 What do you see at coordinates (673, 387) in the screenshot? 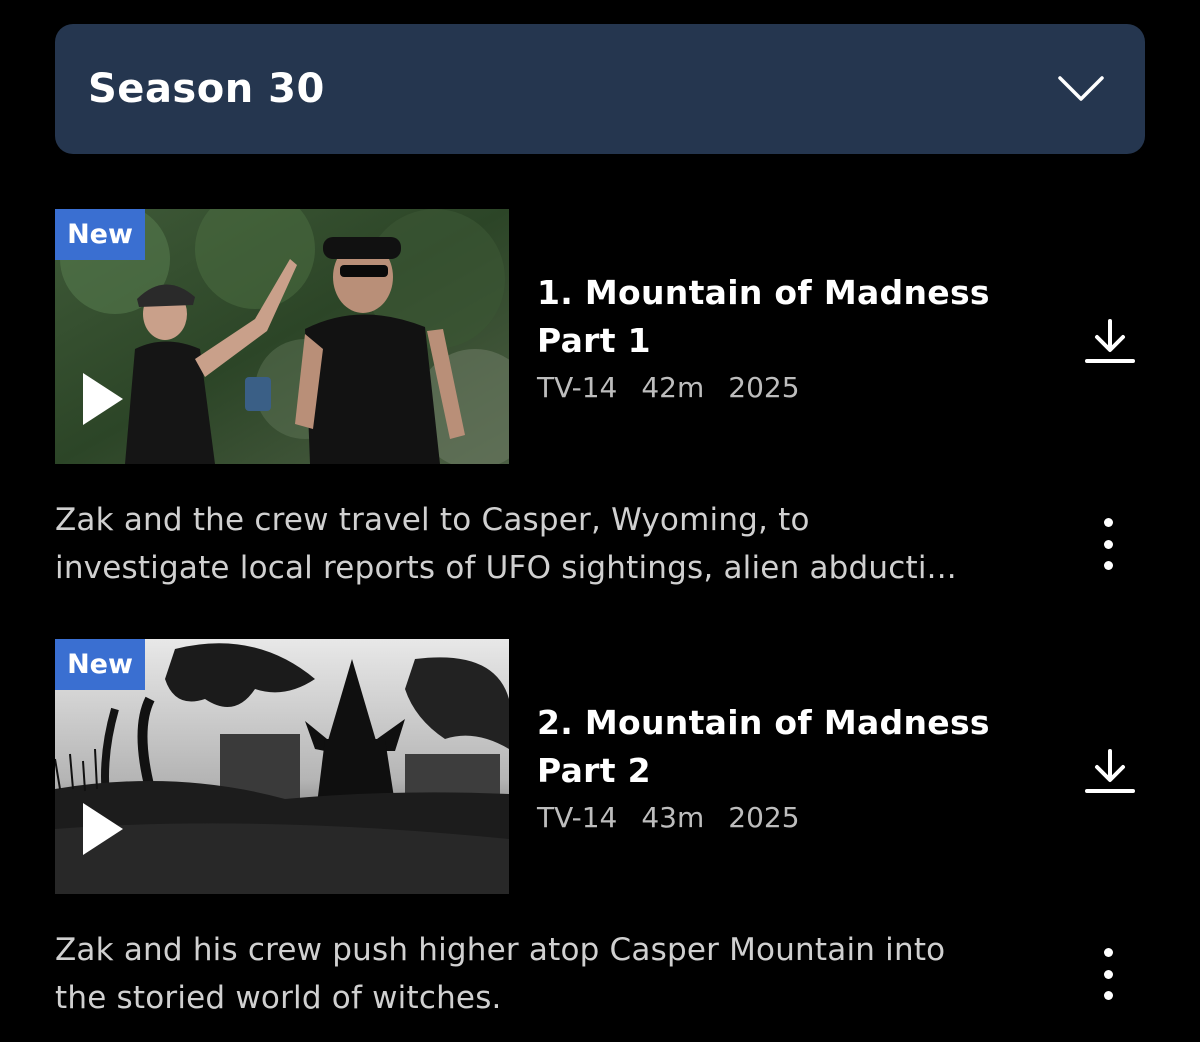
I see `episode-duration: 42m` at bounding box center [673, 387].